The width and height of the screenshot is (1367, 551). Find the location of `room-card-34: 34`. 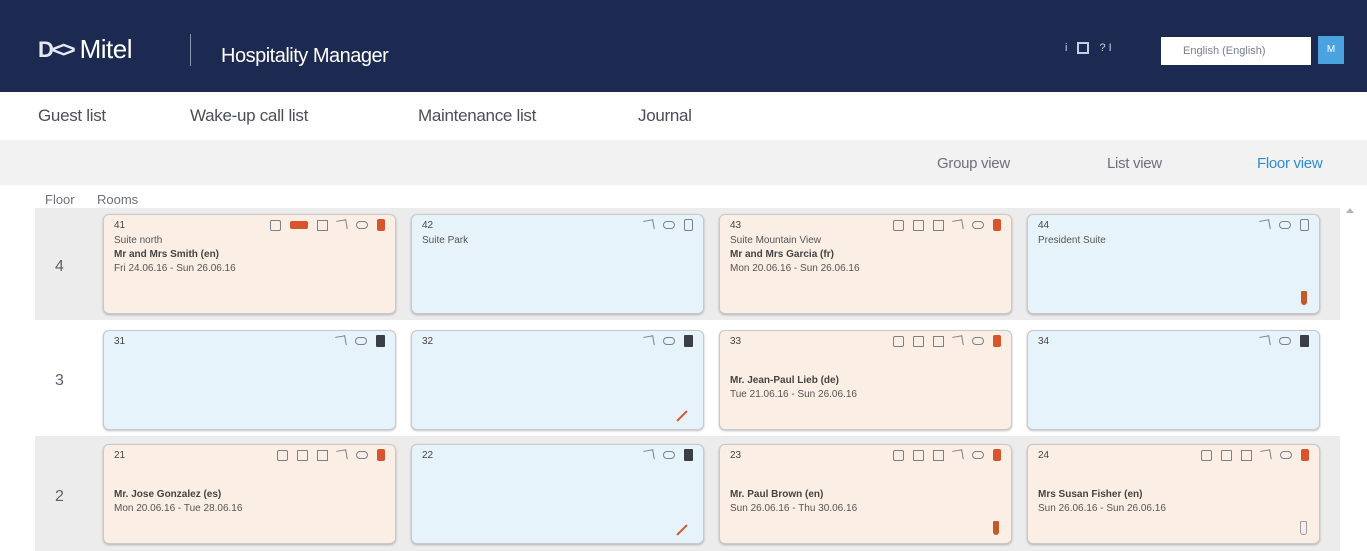

room-card-34: 34 is located at coordinates (1173, 380).